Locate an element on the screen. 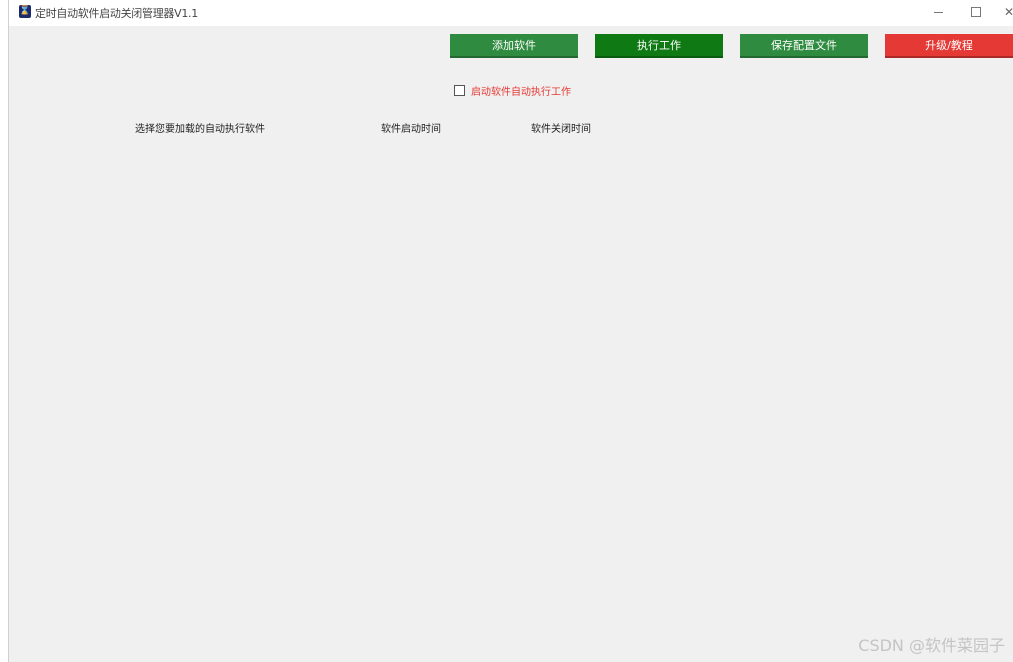  add-software-button: 添加软件 is located at coordinates (514, 46).